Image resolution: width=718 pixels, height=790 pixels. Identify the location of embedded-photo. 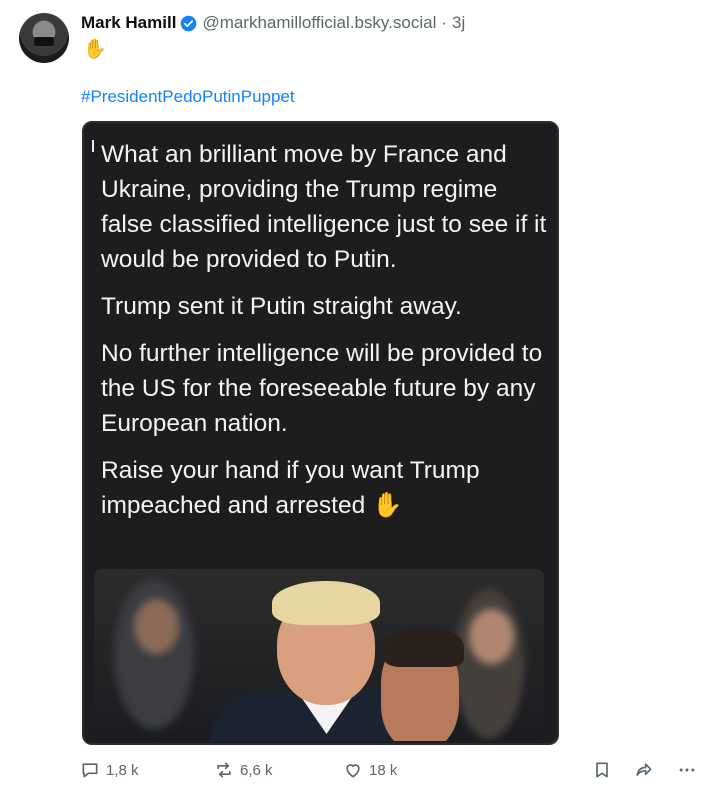
(319, 655).